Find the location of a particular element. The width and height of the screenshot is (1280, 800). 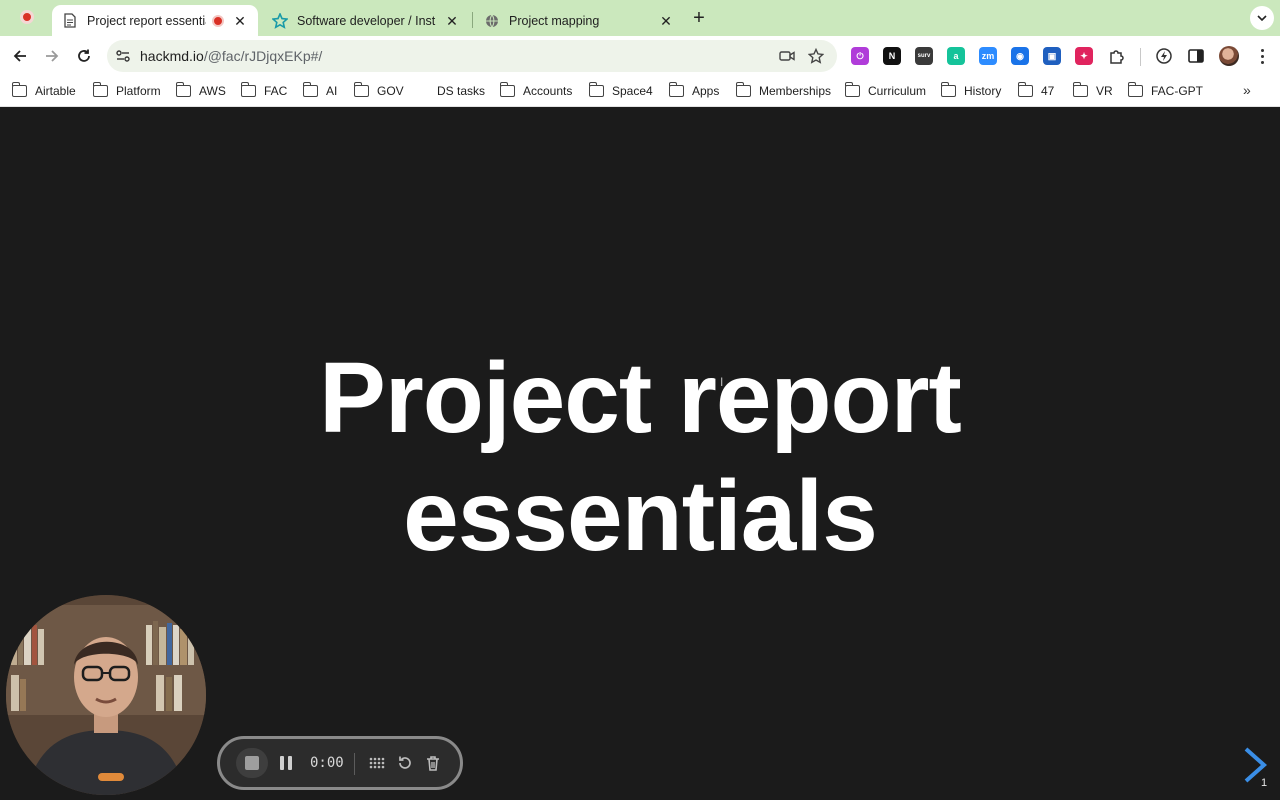

tab-project-mapping: Project mapping ✕ is located at coordinates (579, 20).